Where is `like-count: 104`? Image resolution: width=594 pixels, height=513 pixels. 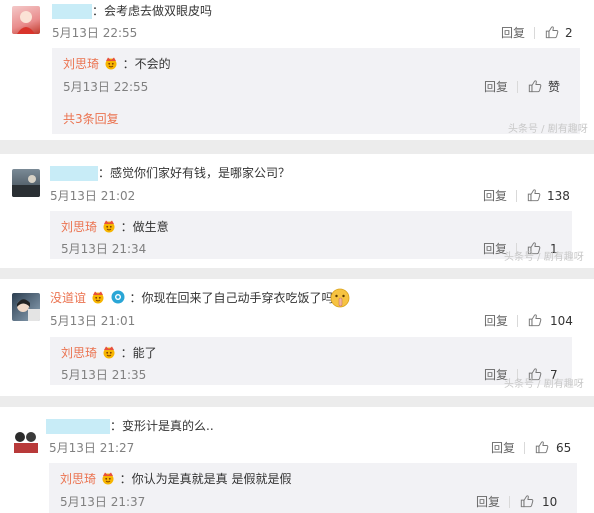 like-count: 104 is located at coordinates (561, 321).